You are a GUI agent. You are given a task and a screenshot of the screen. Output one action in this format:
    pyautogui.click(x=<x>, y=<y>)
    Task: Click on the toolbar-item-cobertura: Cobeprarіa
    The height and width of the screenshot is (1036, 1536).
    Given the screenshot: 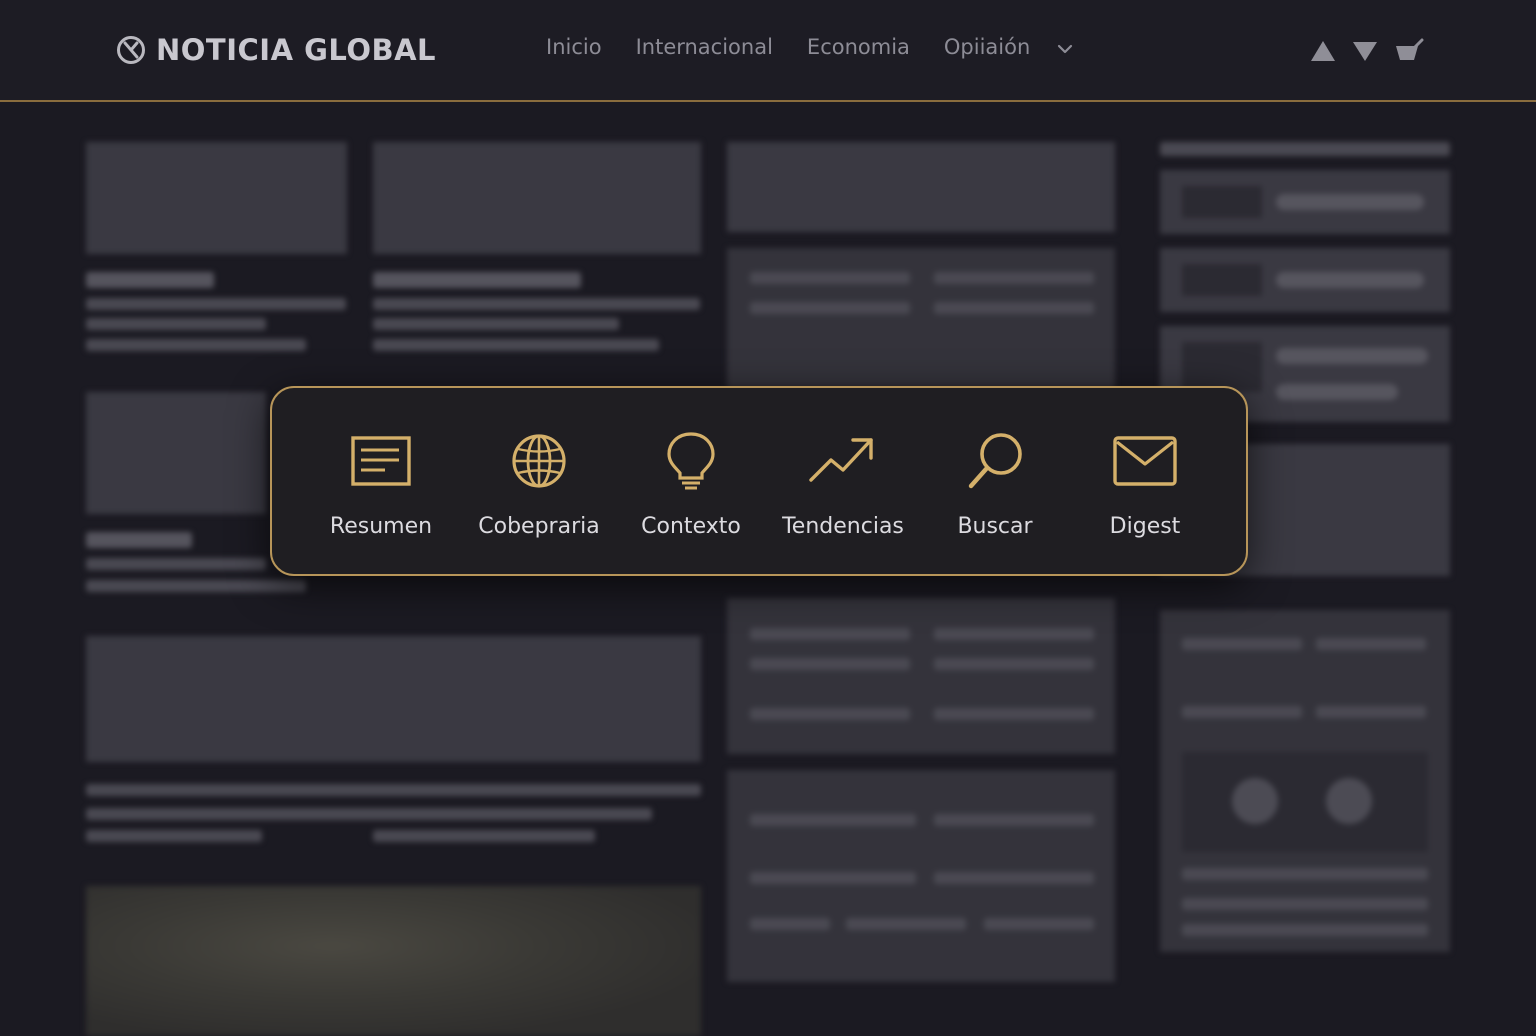 What is the action you would take?
    pyautogui.click(x=539, y=483)
    